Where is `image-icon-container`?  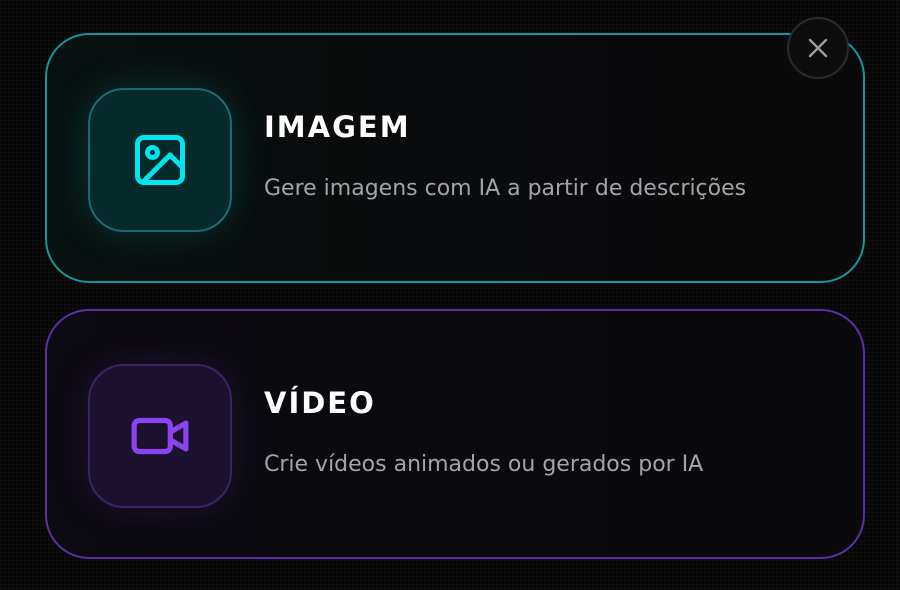 image-icon-container is located at coordinates (160, 160).